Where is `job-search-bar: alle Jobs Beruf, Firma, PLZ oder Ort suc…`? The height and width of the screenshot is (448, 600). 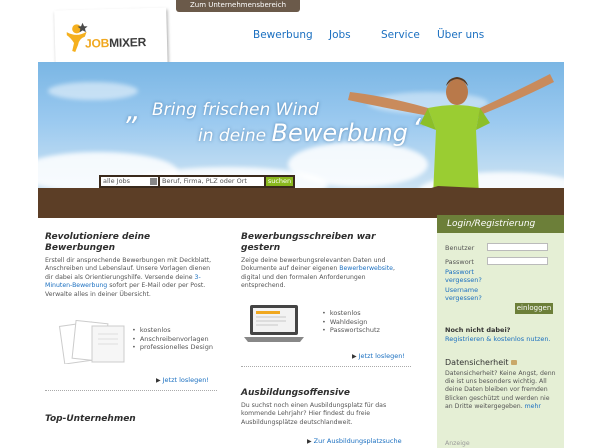 job-search-bar: alle Jobs Beruf, Firma, PLZ oder Ort suc… is located at coordinates (197, 181).